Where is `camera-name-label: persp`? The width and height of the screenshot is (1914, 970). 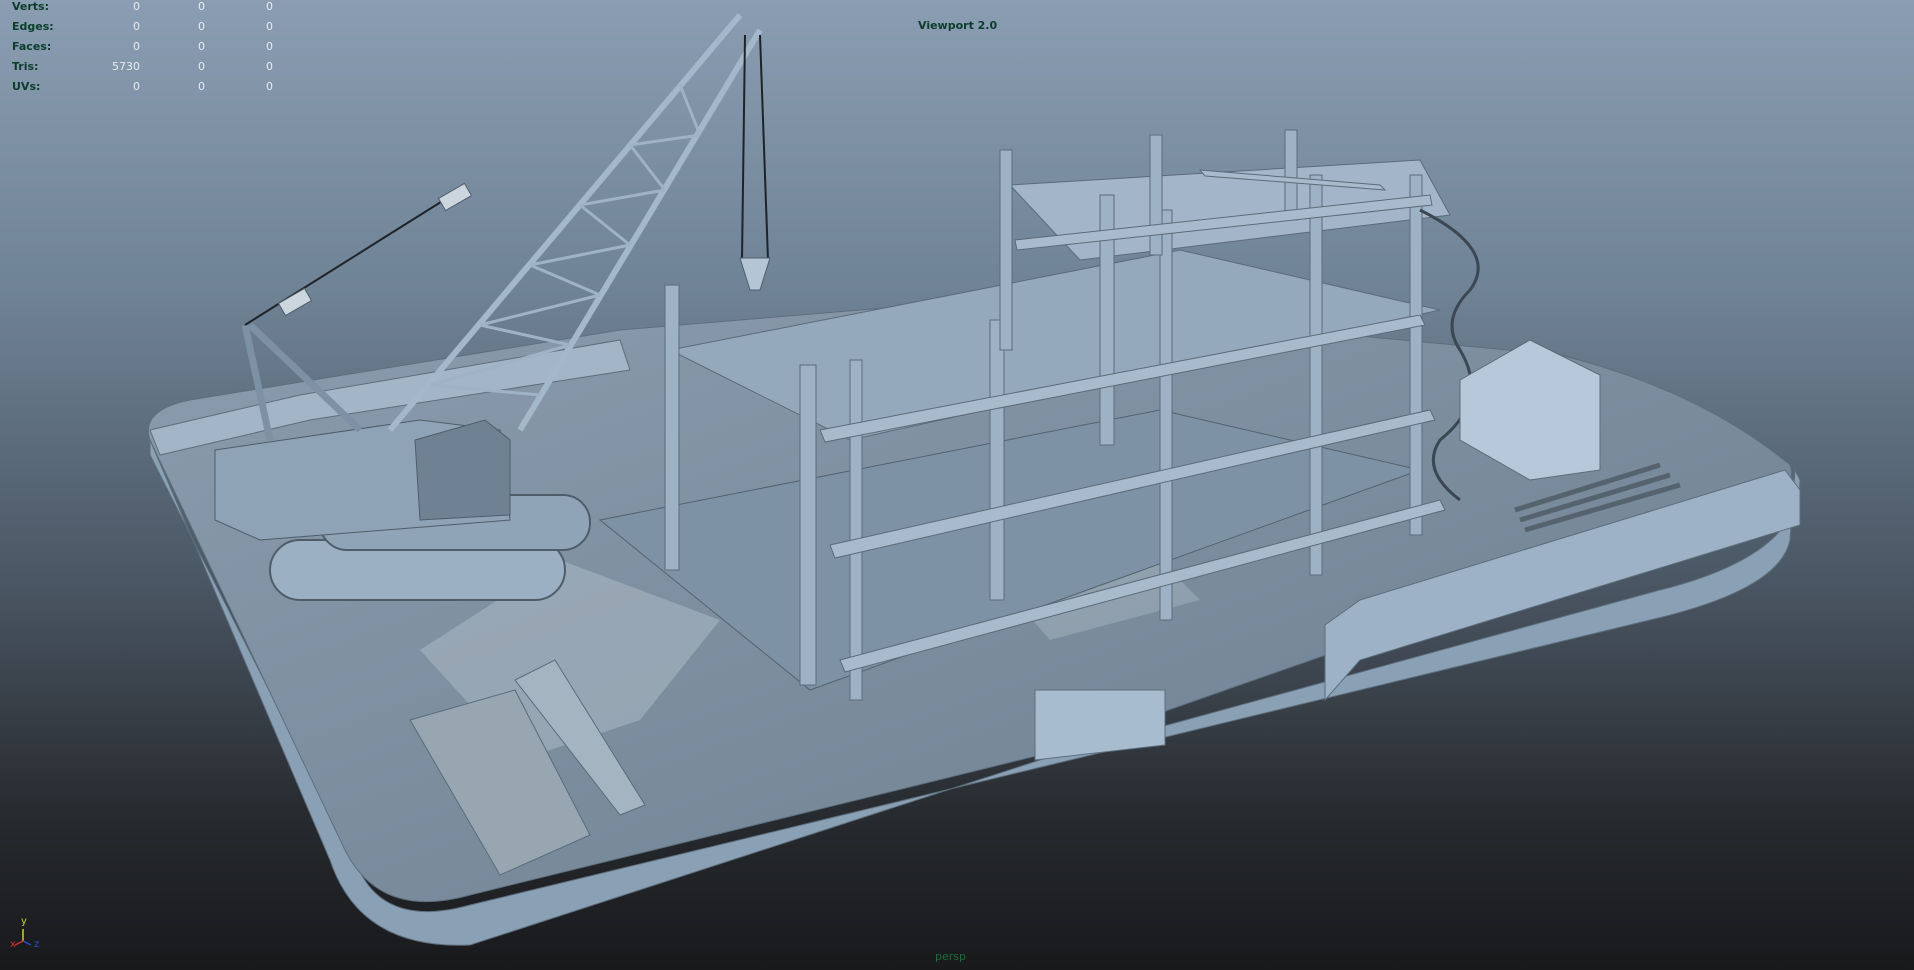 camera-name-label: persp is located at coordinates (950, 956).